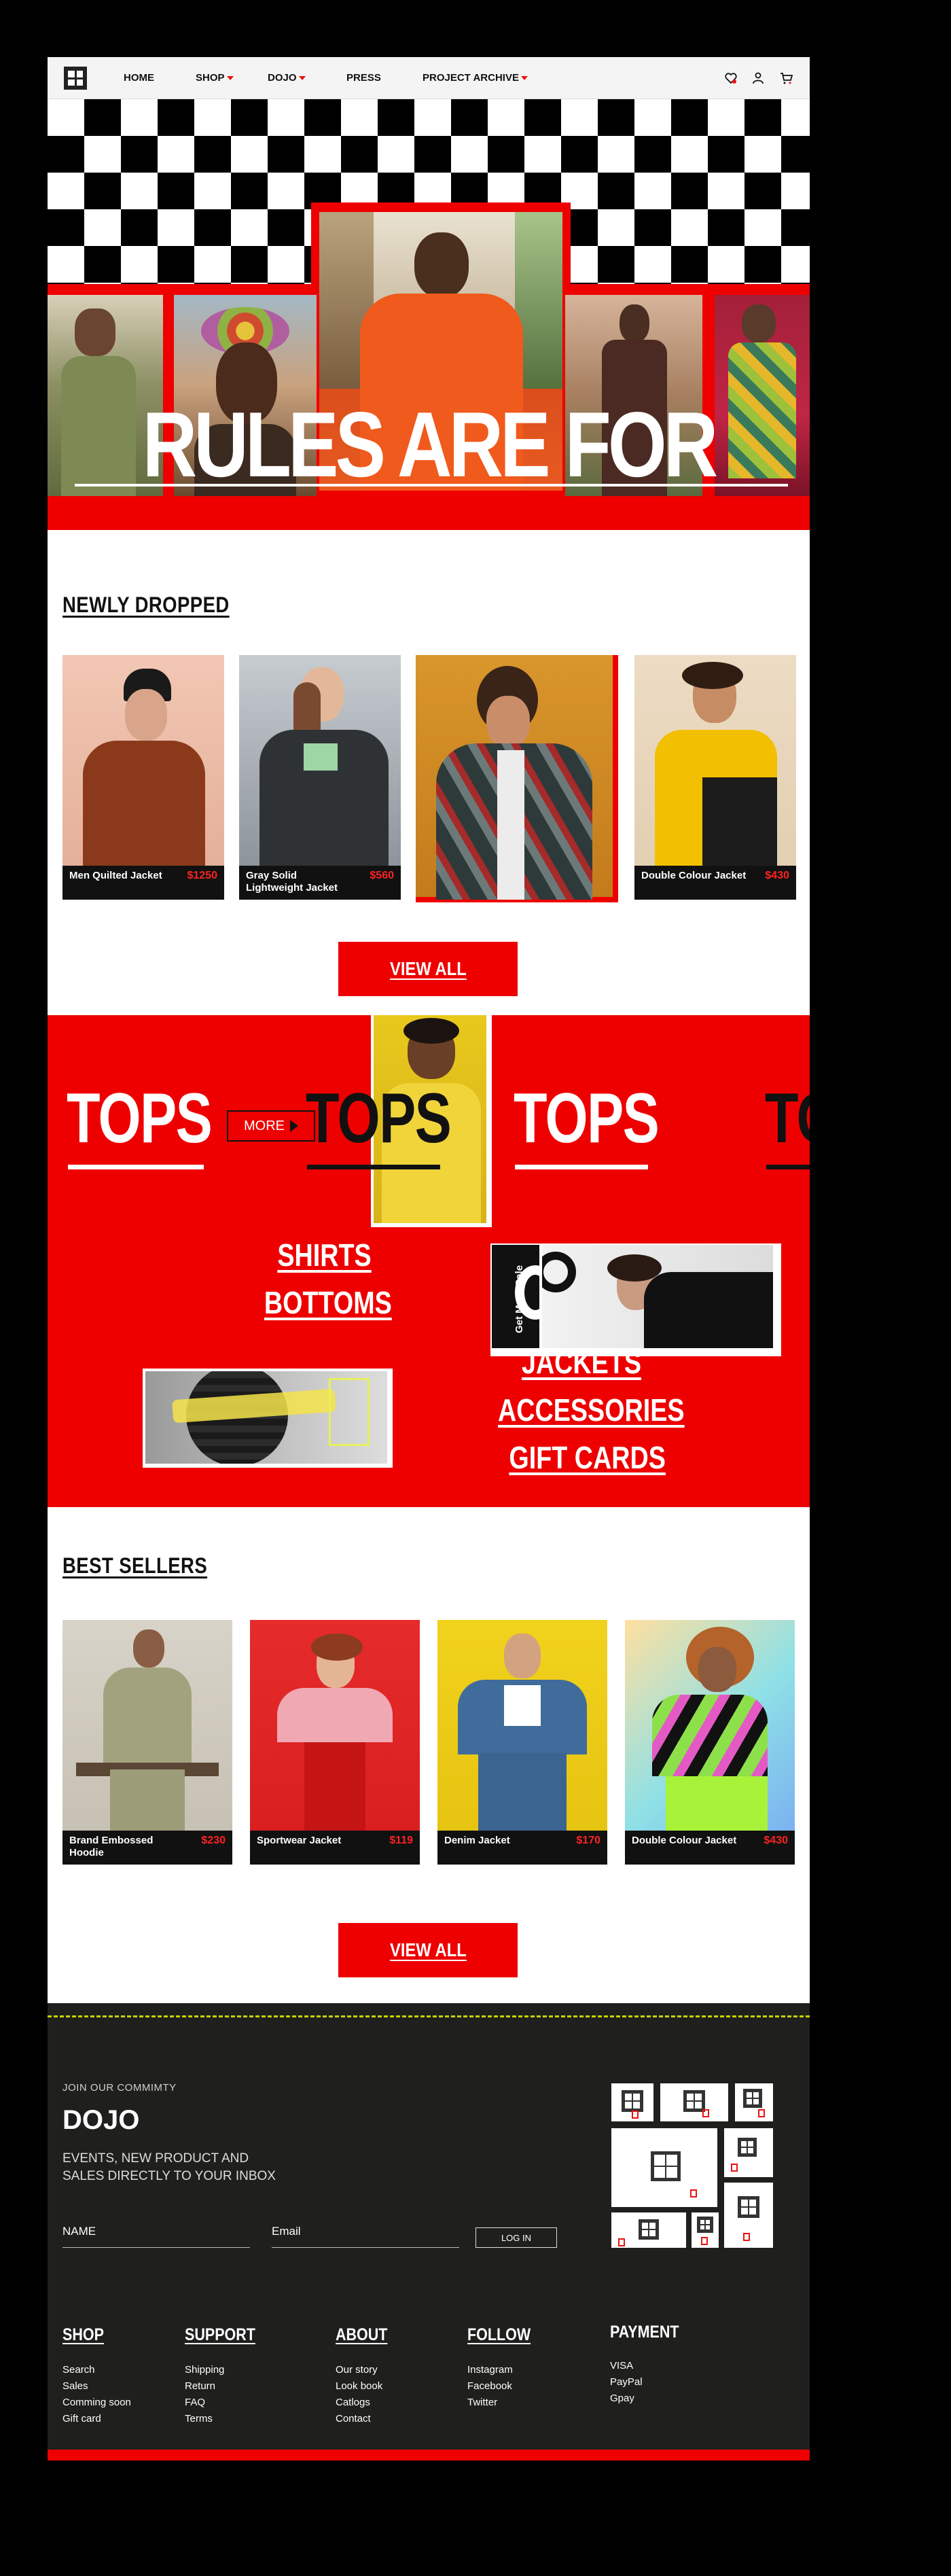  What do you see at coordinates (199, 2419) in the screenshot?
I see `footer-link: Terms` at bounding box center [199, 2419].